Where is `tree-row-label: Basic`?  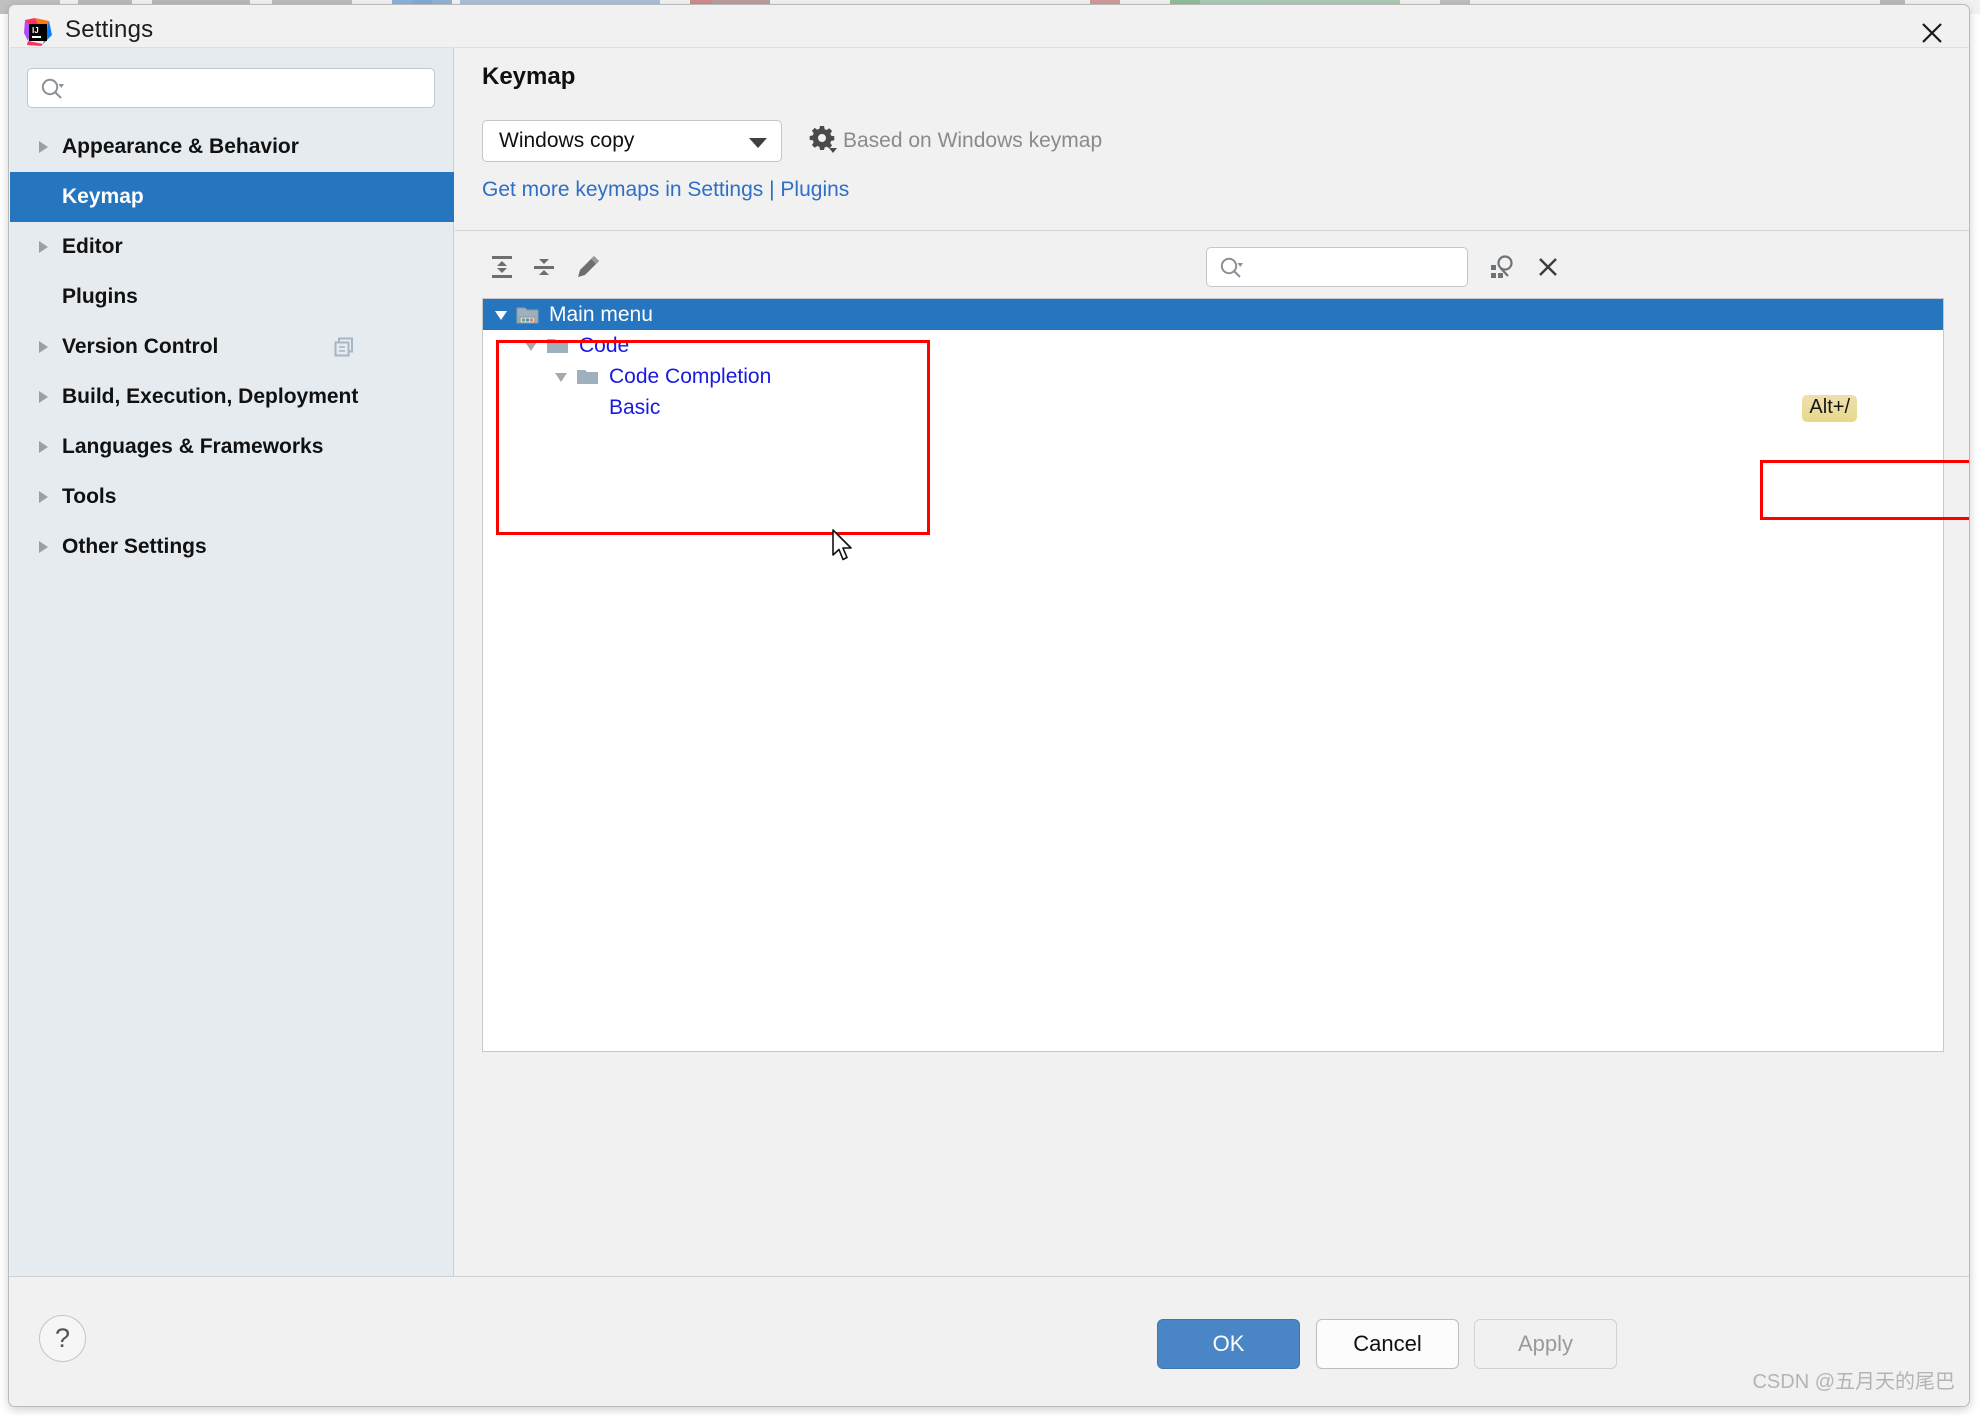 tree-row-label: Basic is located at coordinates (635, 407).